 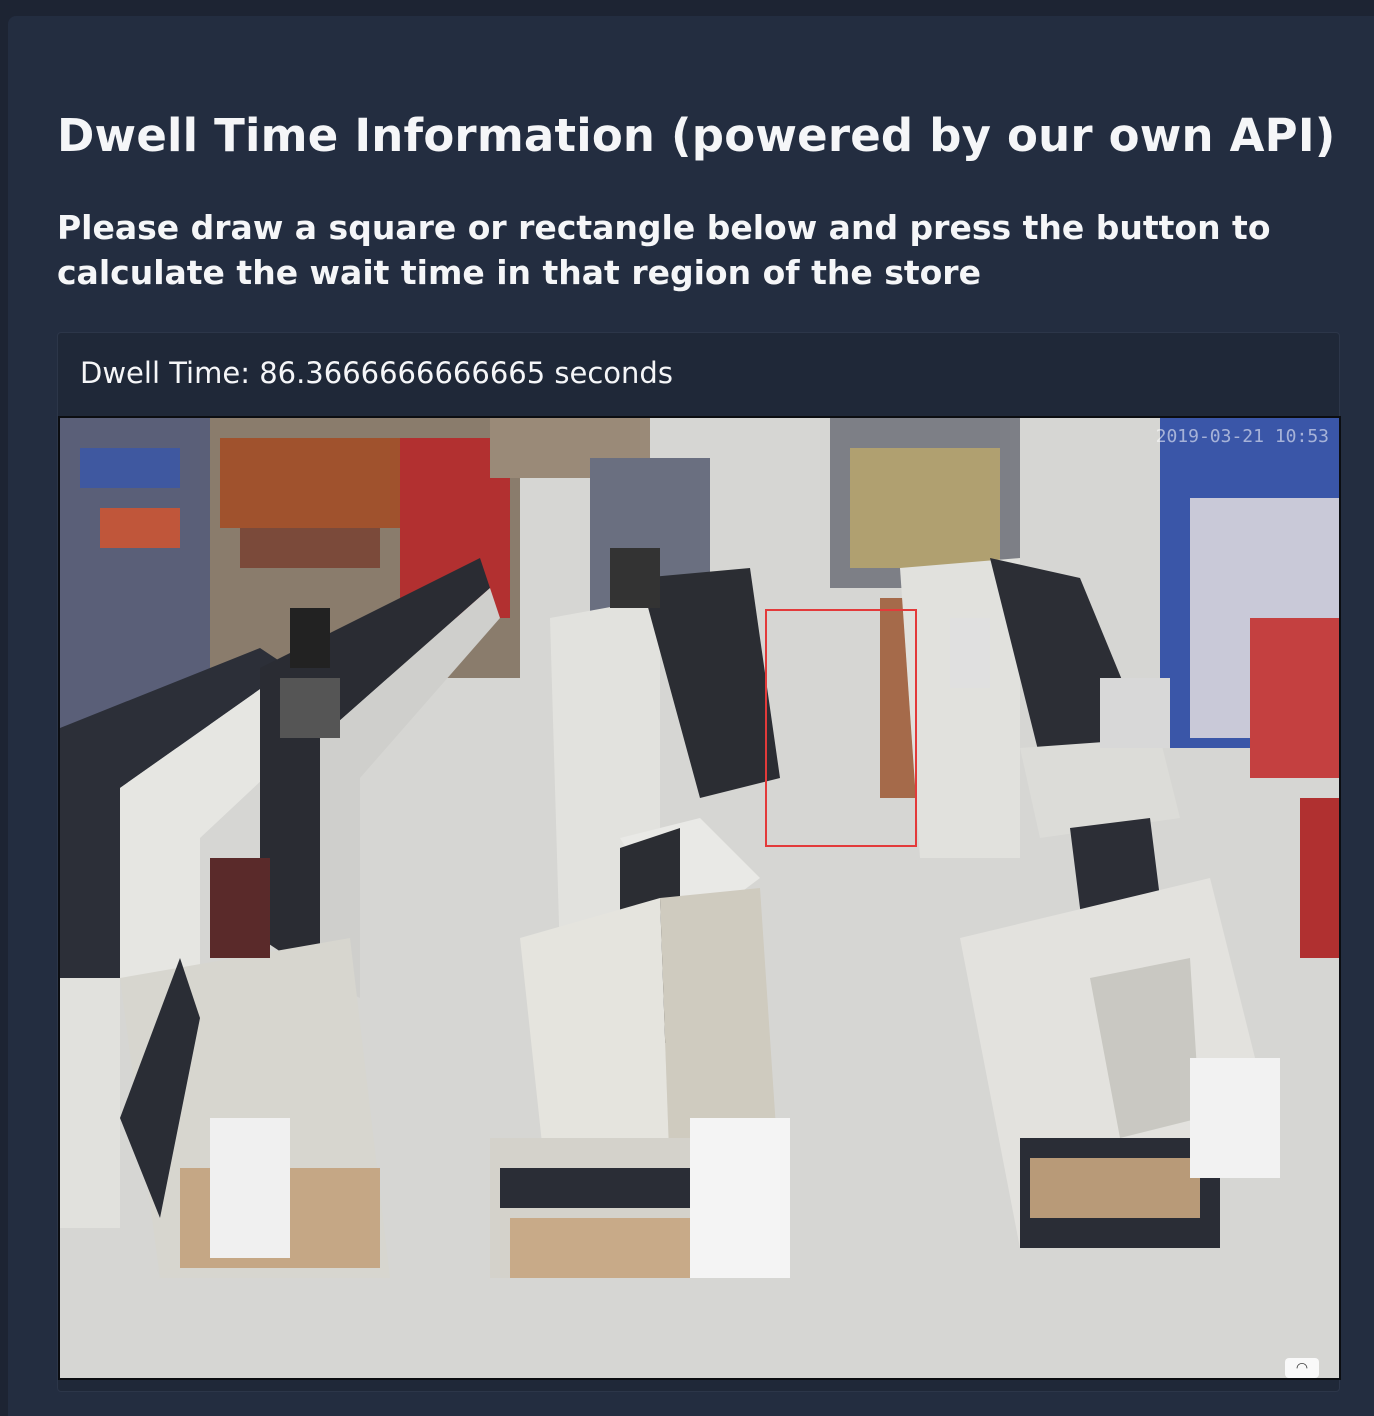 What do you see at coordinates (402, 373) in the screenshot?
I see `dwell-time-value: 86.3666666666665` at bounding box center [402, 373].